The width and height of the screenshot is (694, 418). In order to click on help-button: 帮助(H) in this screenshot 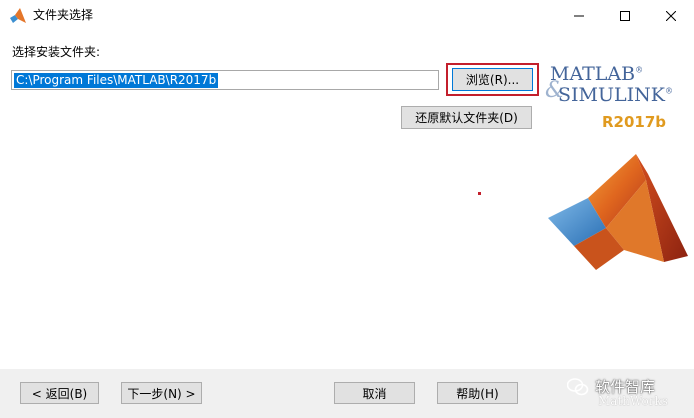, I will do `click(477, 393)`.